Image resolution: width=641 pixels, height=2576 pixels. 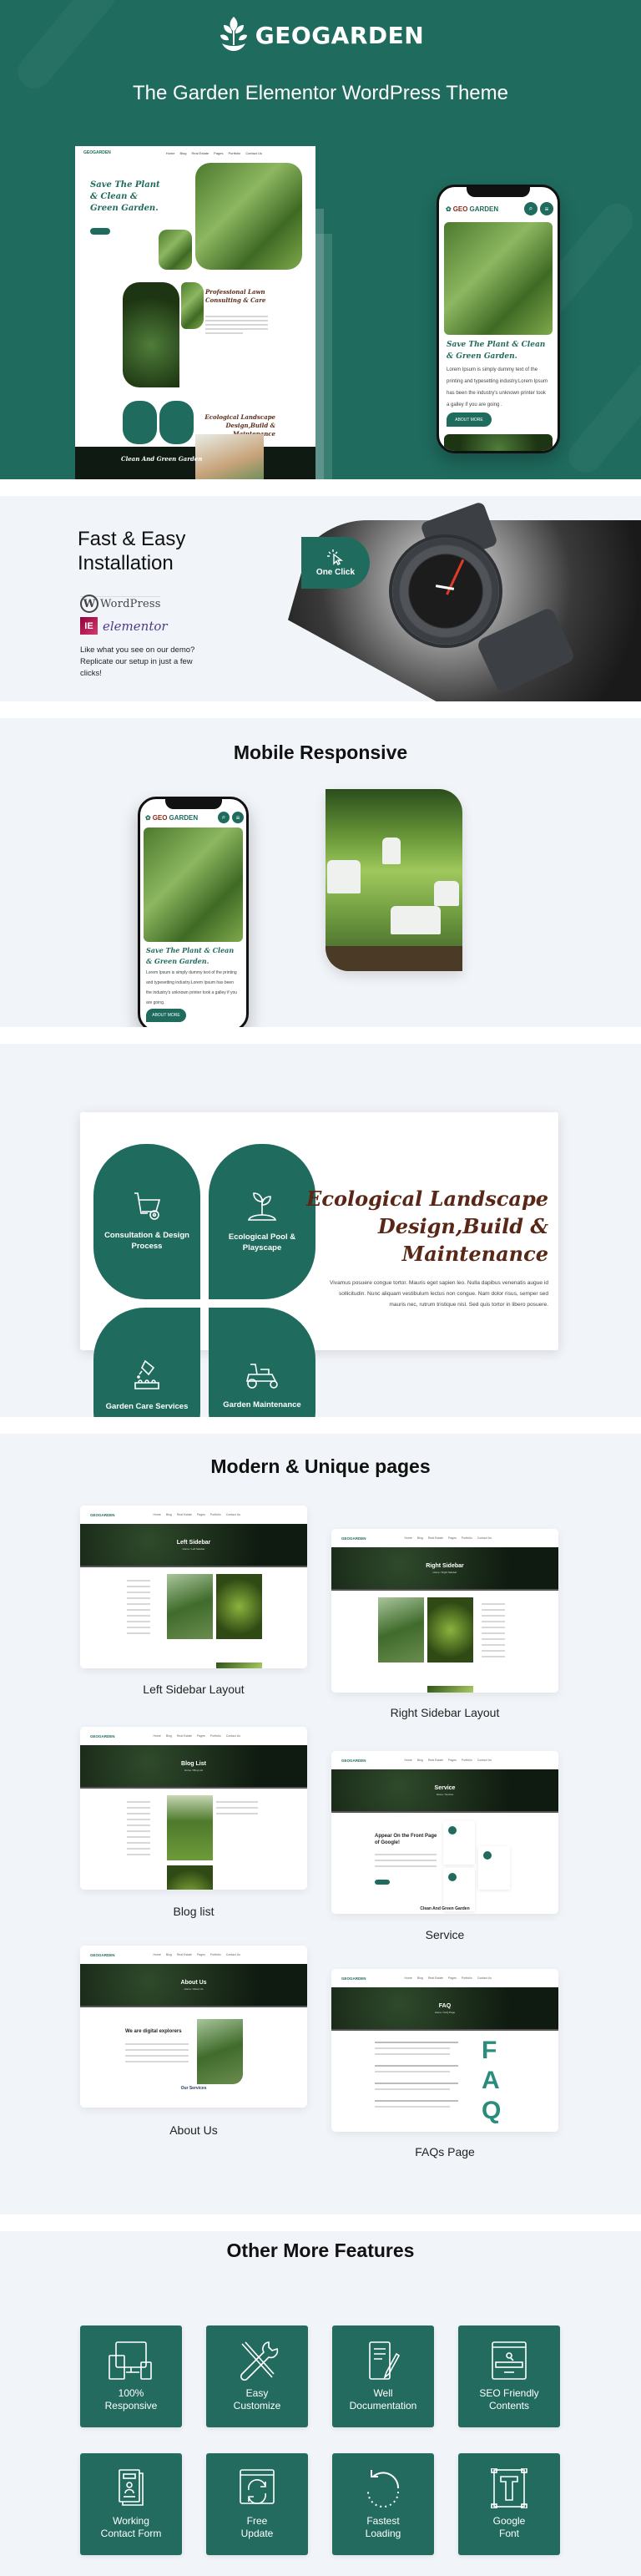 I want to click on feature-google-font: Google Font, so click(x=509, y=2504).